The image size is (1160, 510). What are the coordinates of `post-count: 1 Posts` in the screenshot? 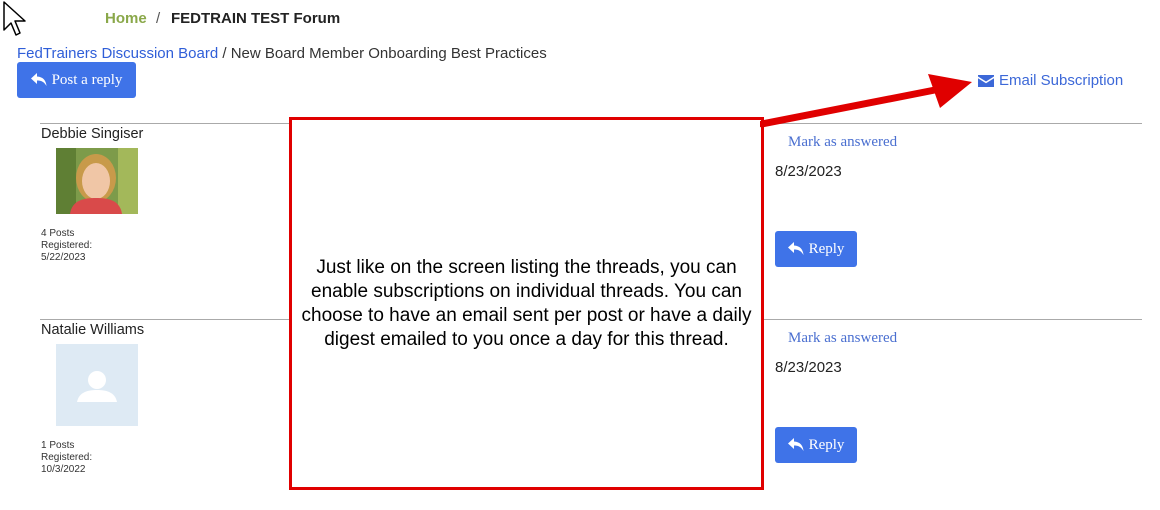 It's located at (58, 445).